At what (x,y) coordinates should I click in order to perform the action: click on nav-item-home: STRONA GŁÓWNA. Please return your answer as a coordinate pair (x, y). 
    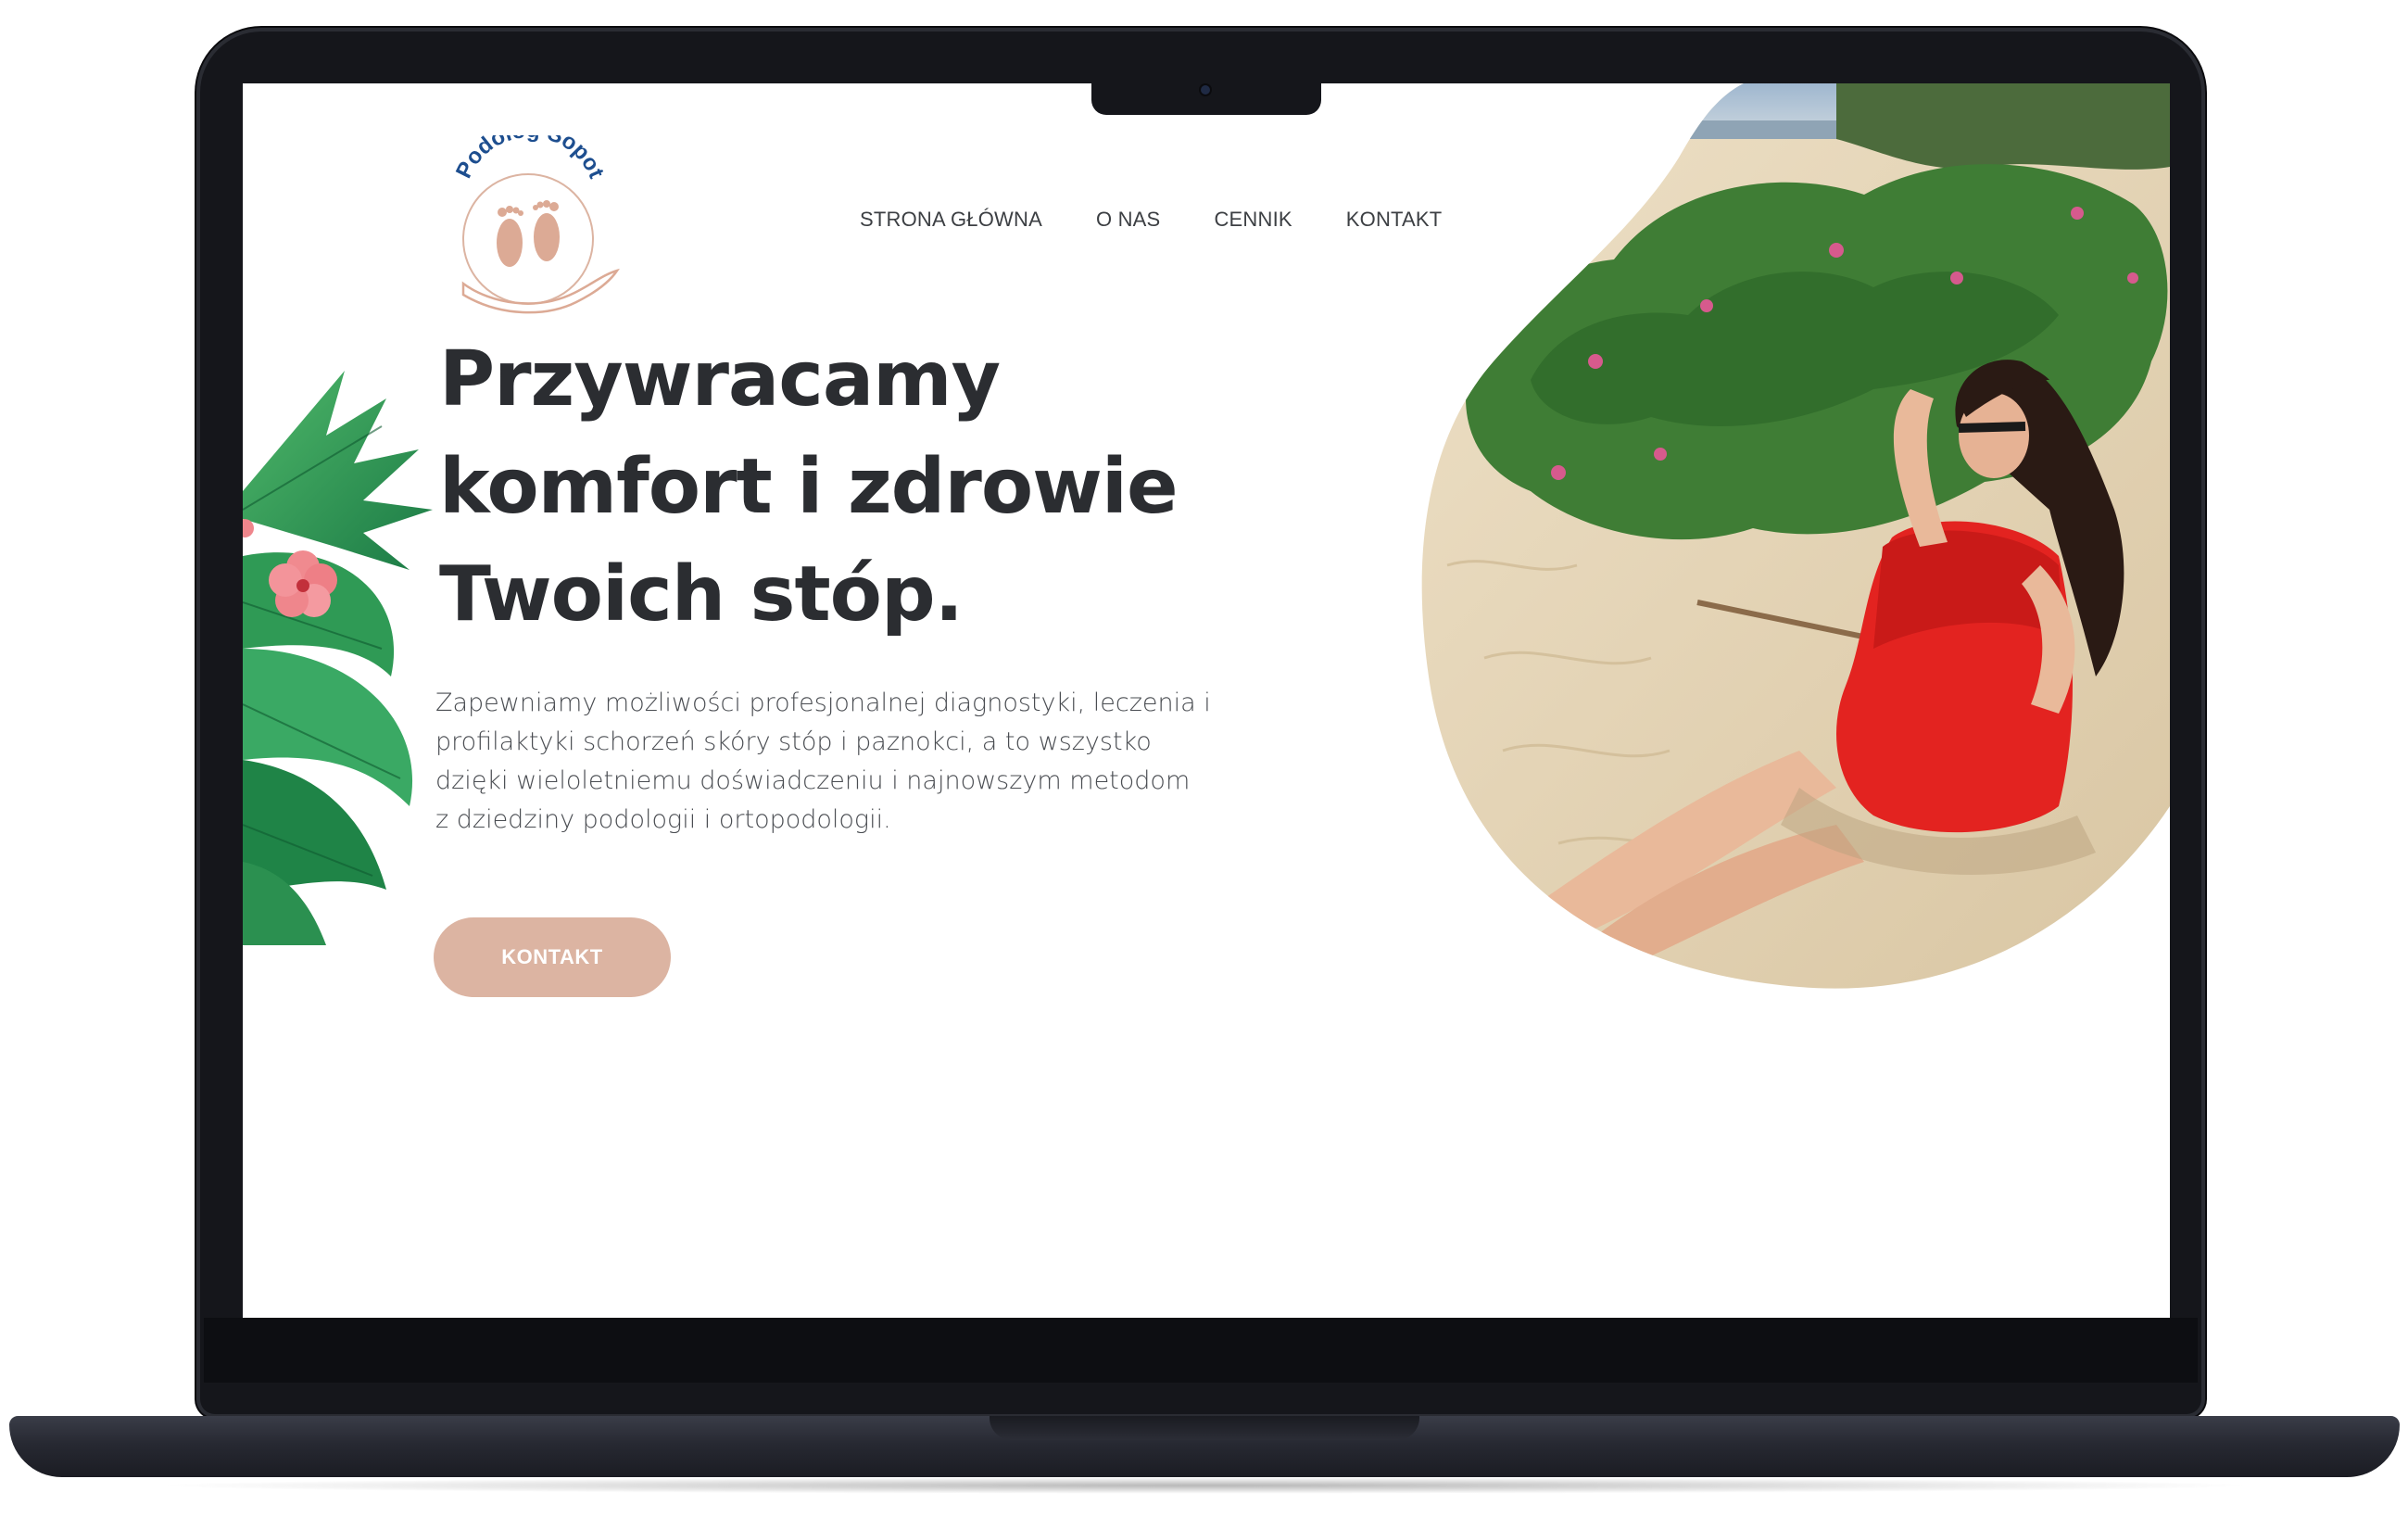
    Looking at the image, I should click on (951, 220).